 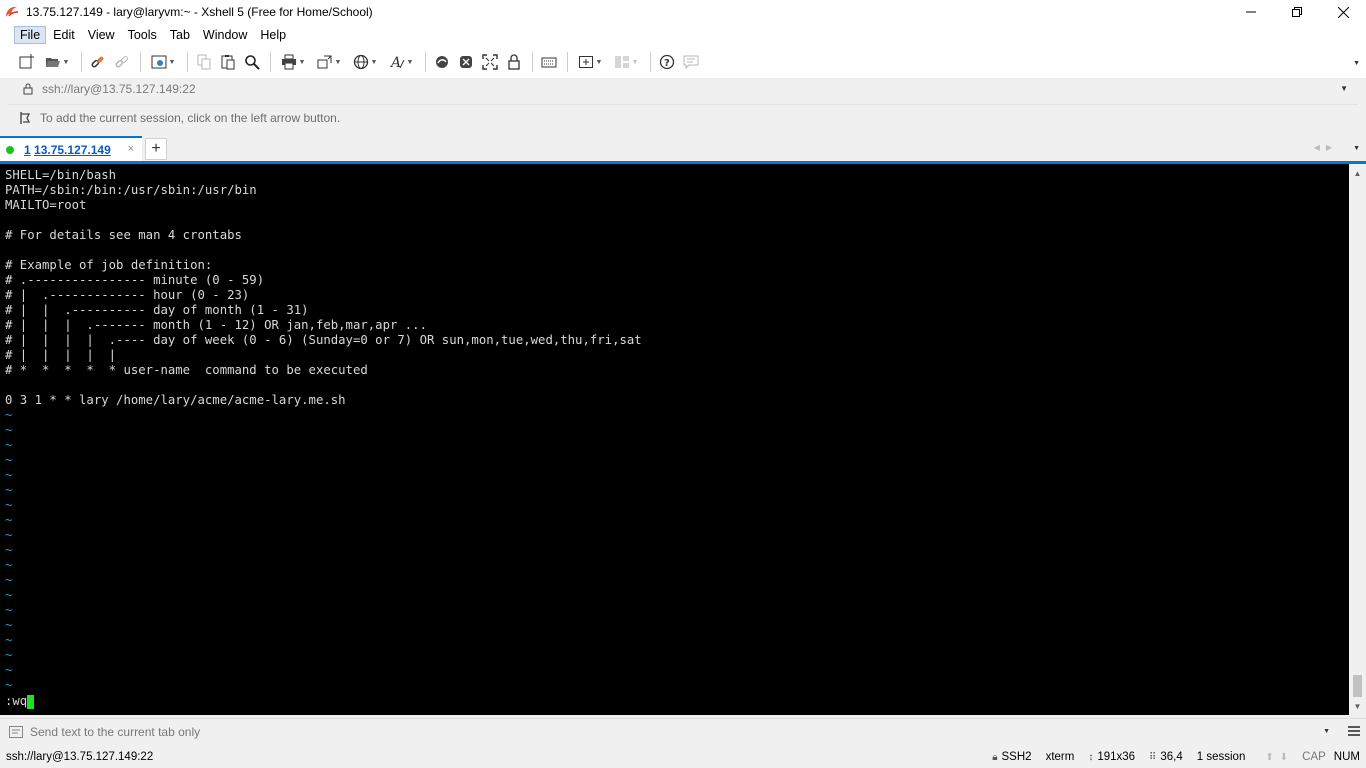 I want to click on paste-icon, so click(x=228, y=62).